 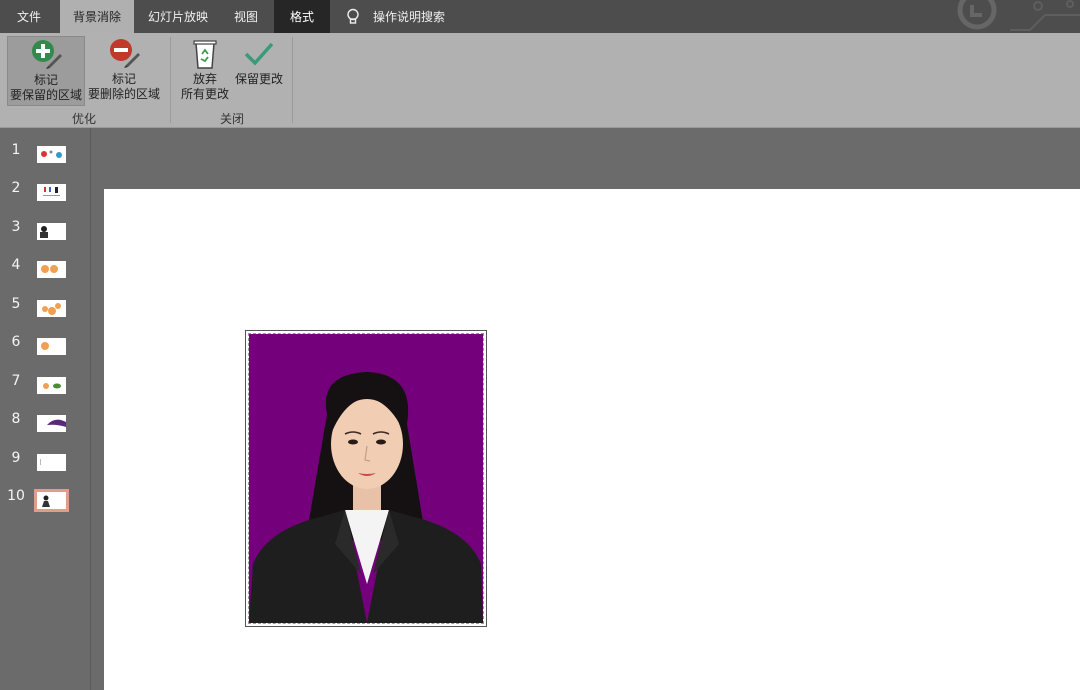 I want to click on slide-number: 9, so click(x=16, y=458).